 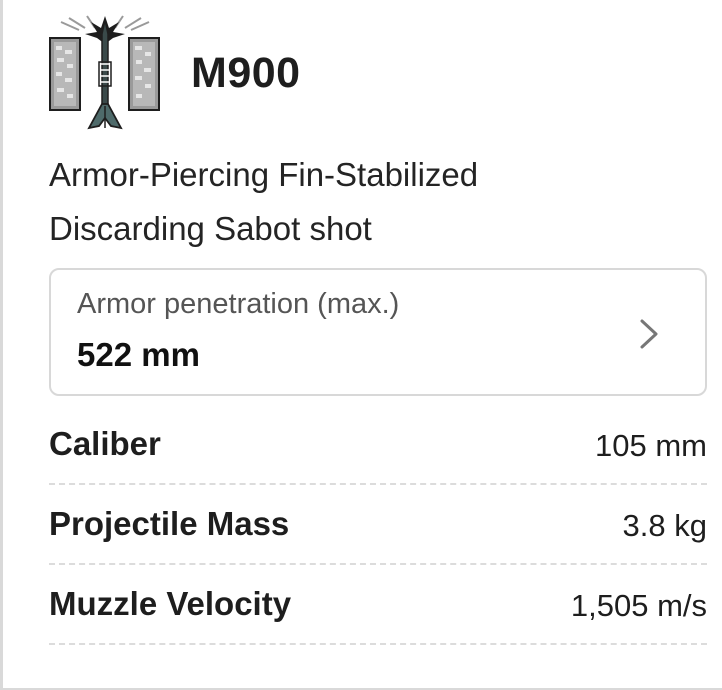 What do you see at coordinates (378, 605) in the screenshot?
I see `stat-row-muzzle-velocity: Muzzle Velocity 1,505 m/s` at bounding box center [378, 605].